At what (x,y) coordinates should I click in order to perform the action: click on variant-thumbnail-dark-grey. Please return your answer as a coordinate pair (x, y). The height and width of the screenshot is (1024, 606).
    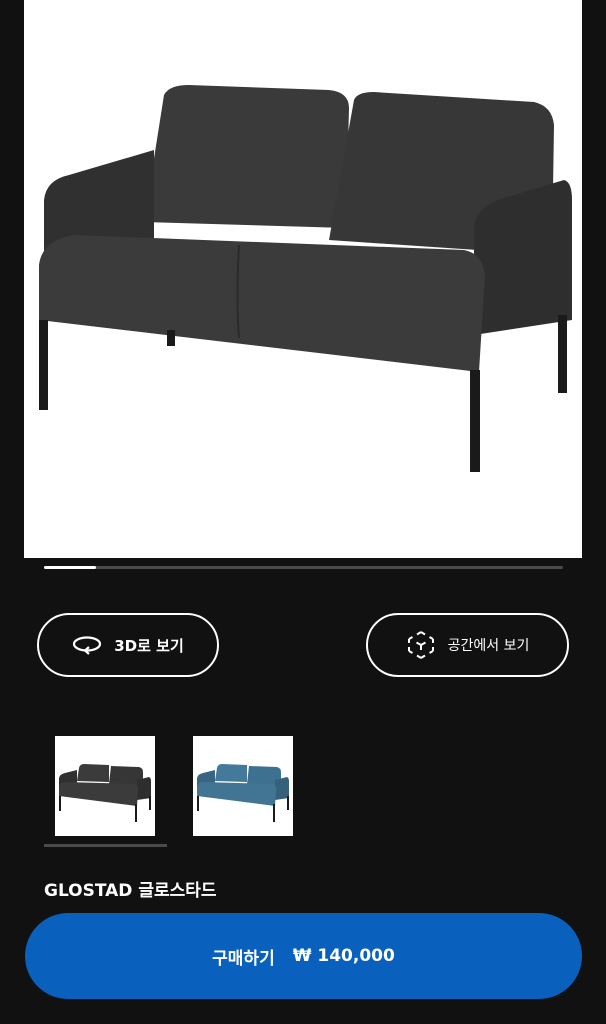
    Looking at the image, I should click on (105, 786).